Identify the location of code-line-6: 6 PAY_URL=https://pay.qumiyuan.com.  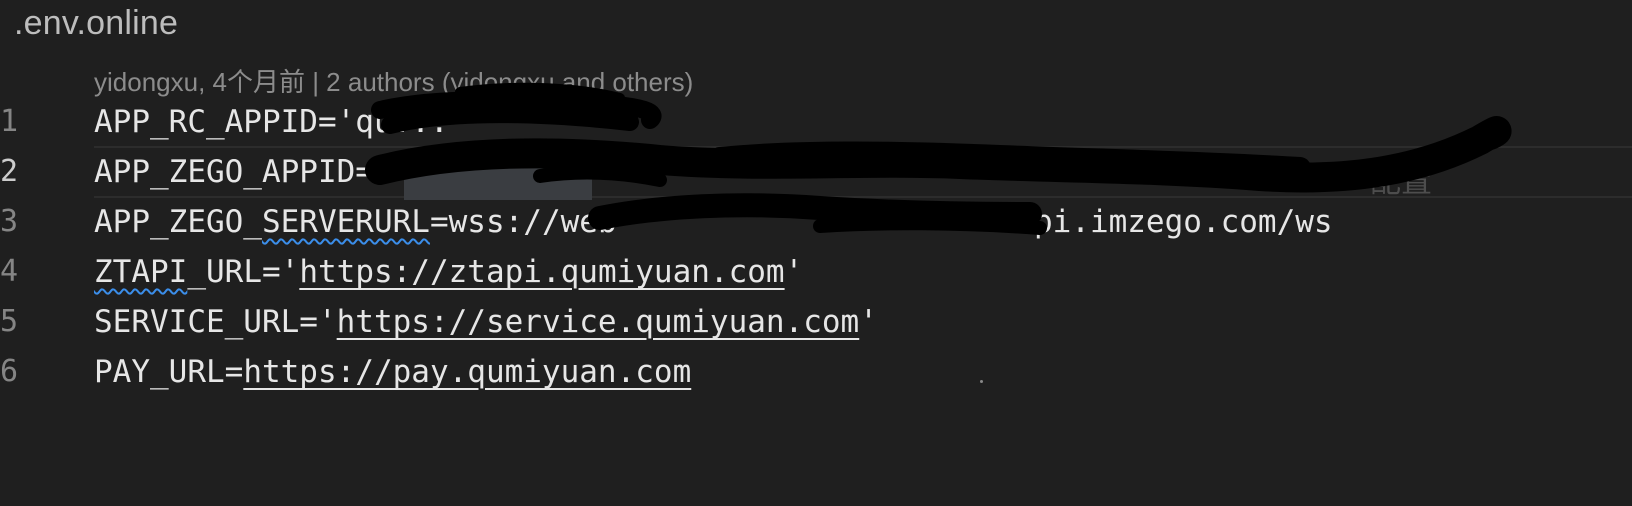
(816, 372).